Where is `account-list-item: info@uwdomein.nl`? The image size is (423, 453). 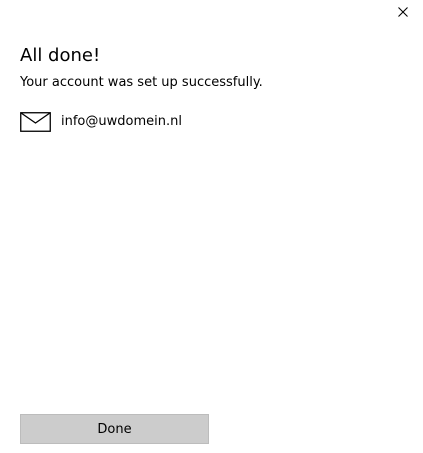
account-list-item: info@uwdomein.nl is located at coordinates (101, 122).